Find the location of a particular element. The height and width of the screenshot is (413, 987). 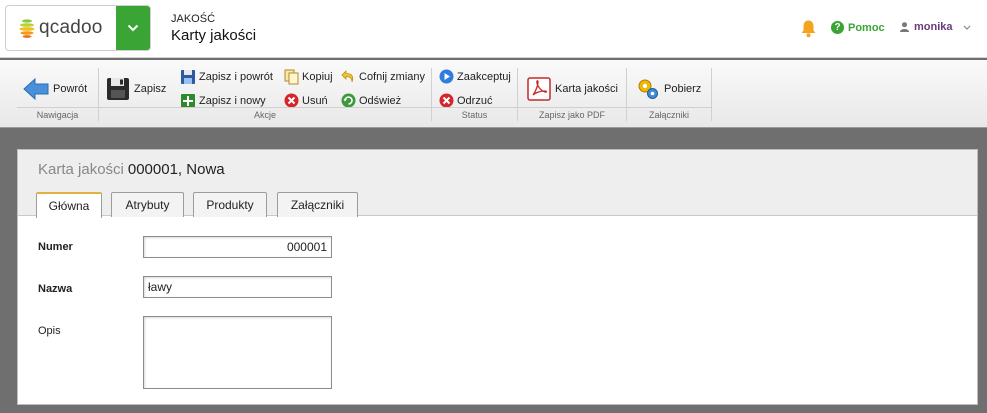

description-field is located at coordinates (237, 352).